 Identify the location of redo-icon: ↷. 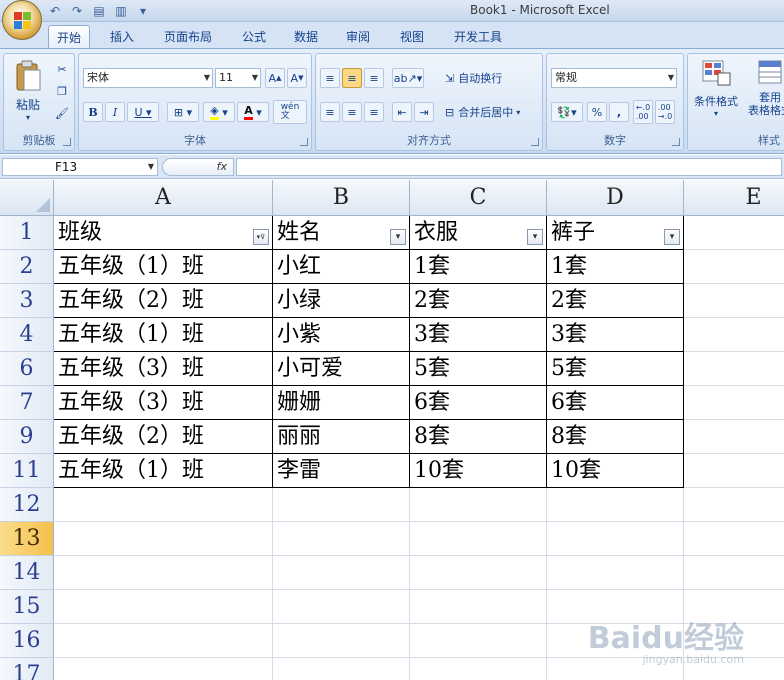
(77, 11).